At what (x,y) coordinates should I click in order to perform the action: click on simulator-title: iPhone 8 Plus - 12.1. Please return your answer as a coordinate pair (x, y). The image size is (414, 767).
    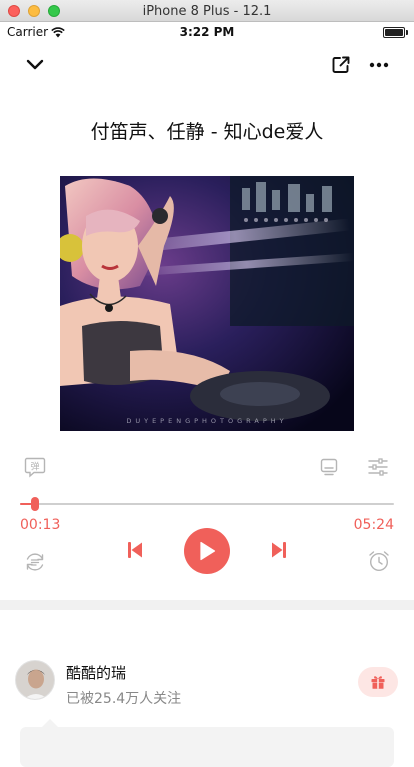
    Looking at the image, I should click on (207, 11).